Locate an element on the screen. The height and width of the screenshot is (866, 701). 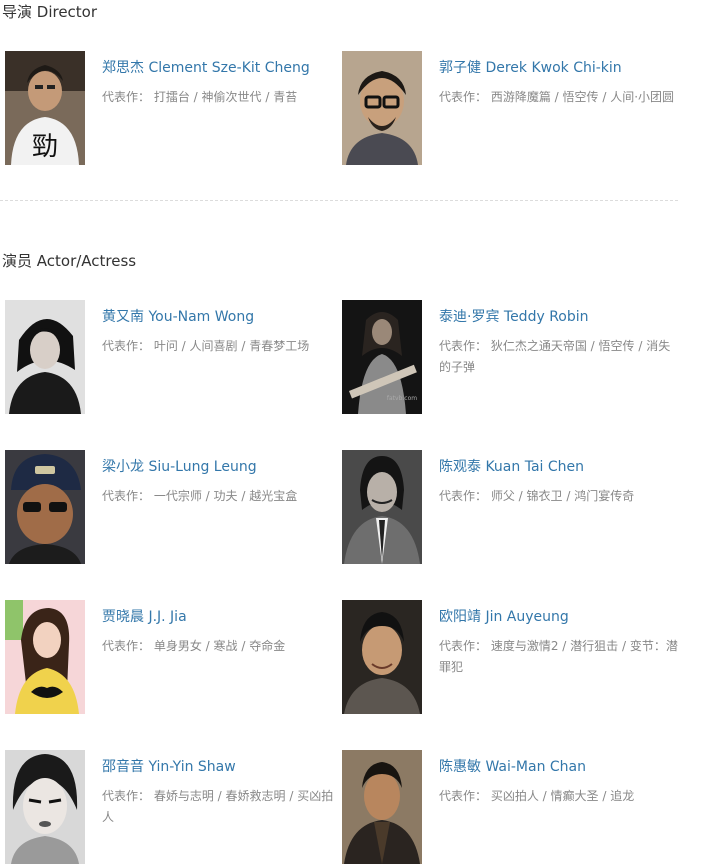
work-link: 锦衣卫 is located at coordinates (545, 496).